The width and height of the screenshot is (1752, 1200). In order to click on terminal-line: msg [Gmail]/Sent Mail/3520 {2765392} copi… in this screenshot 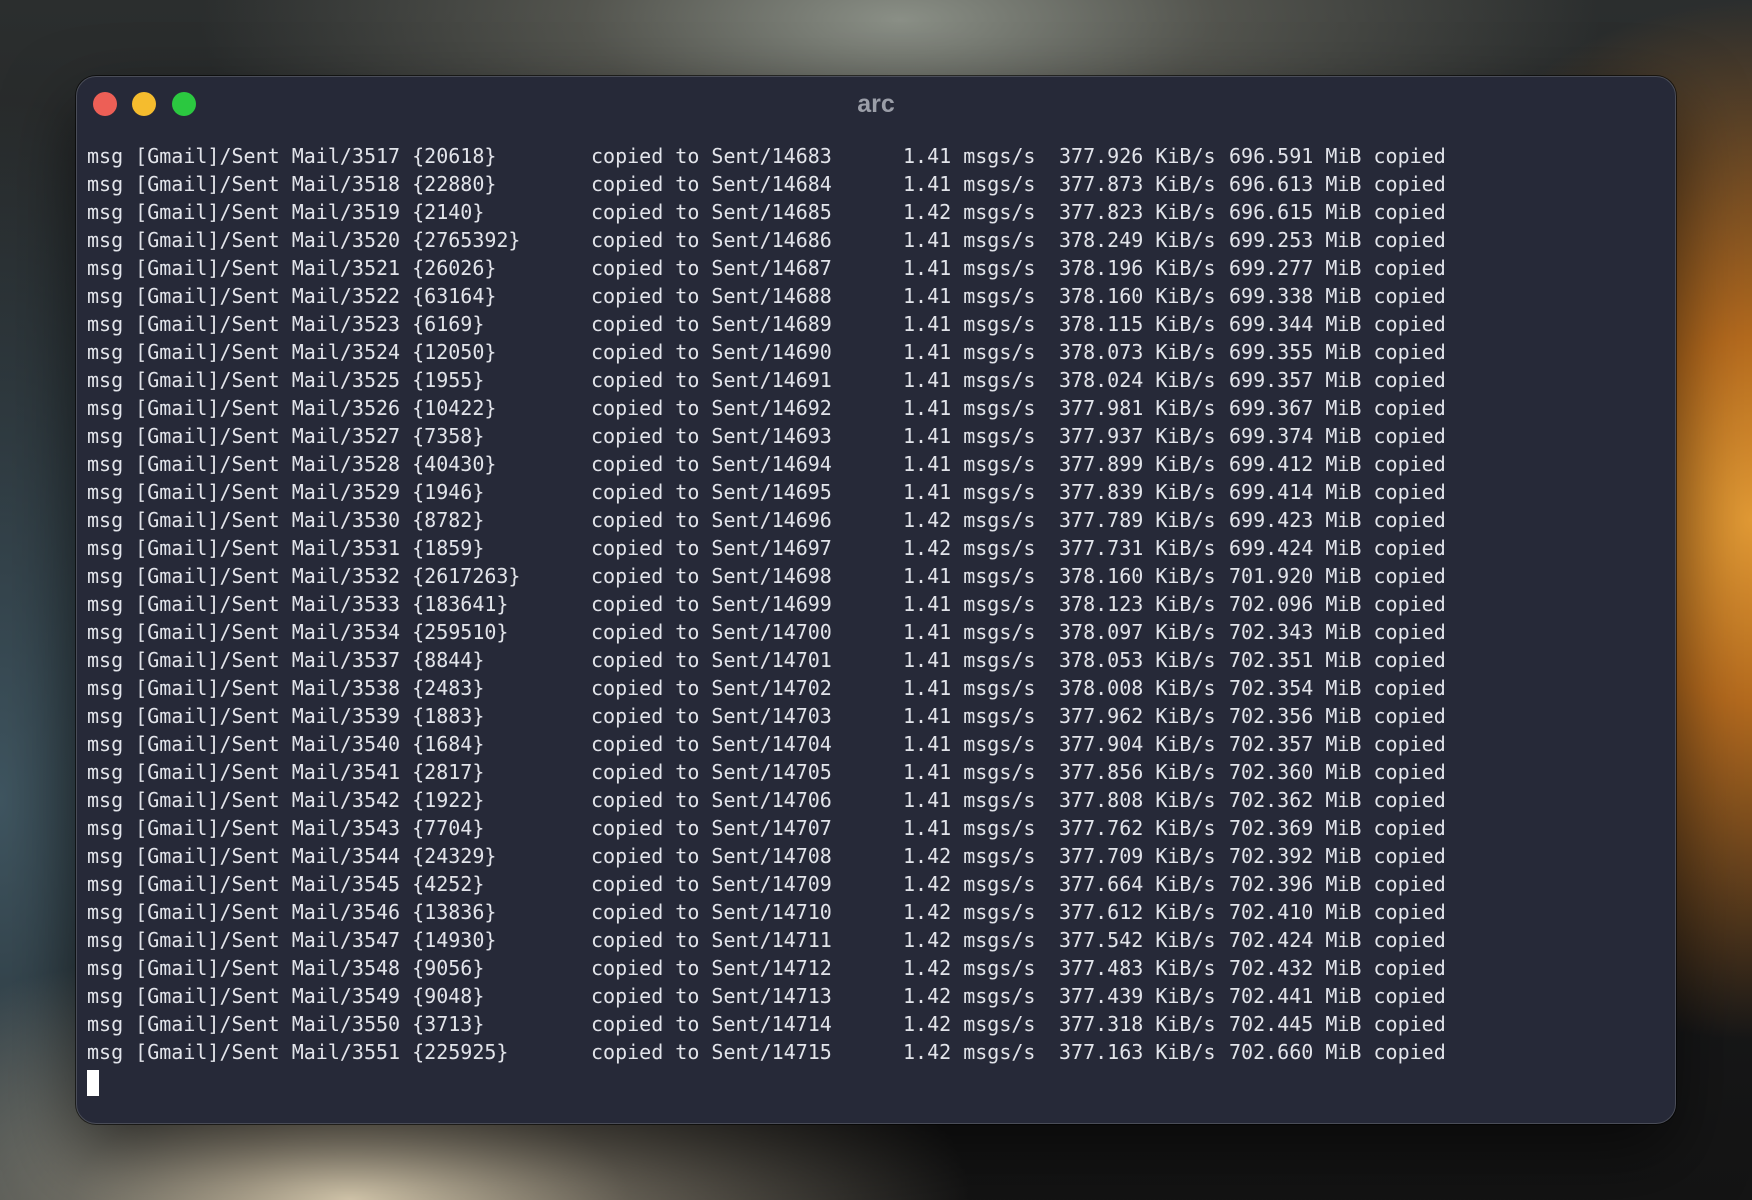, I will do `click(881, 240)`.